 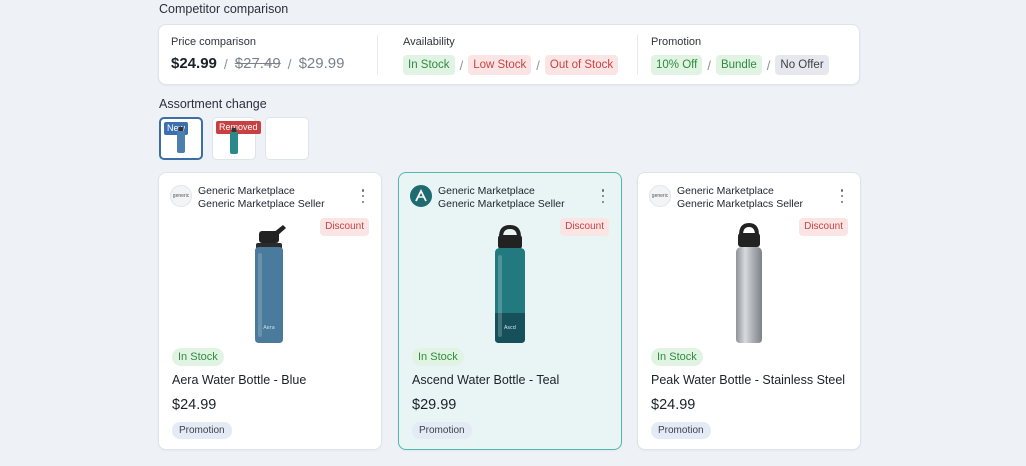 What do you see at coordinates (213, 104) in the screenshot?
I see `assortment-change-title: Assortment change` at bounding box center [213, 104].